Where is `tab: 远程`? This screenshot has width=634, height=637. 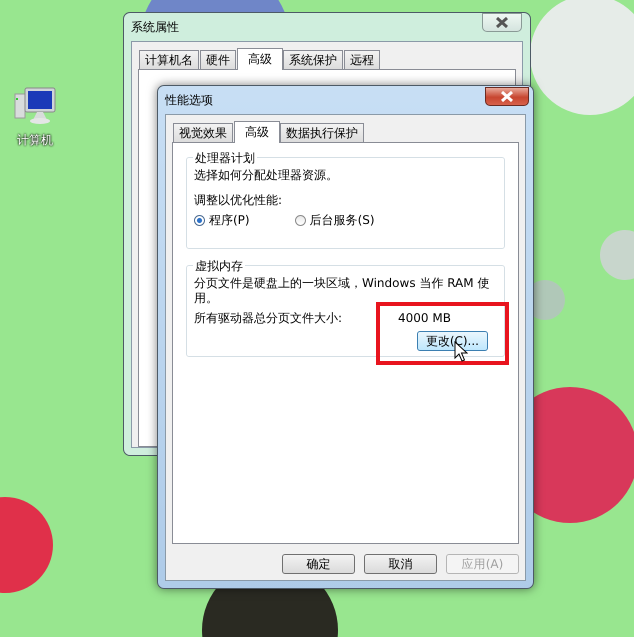
tab: 远程 is located at coordinates (362, 59).